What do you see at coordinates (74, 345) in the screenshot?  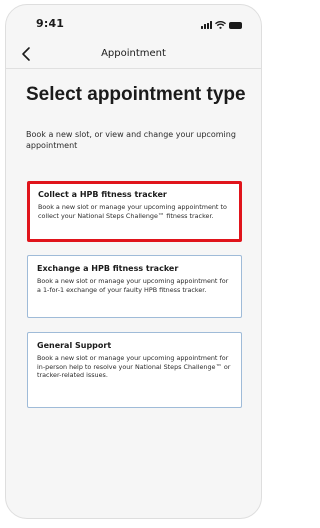 I see `option-title: General Support` at bounding box center [74, 345].